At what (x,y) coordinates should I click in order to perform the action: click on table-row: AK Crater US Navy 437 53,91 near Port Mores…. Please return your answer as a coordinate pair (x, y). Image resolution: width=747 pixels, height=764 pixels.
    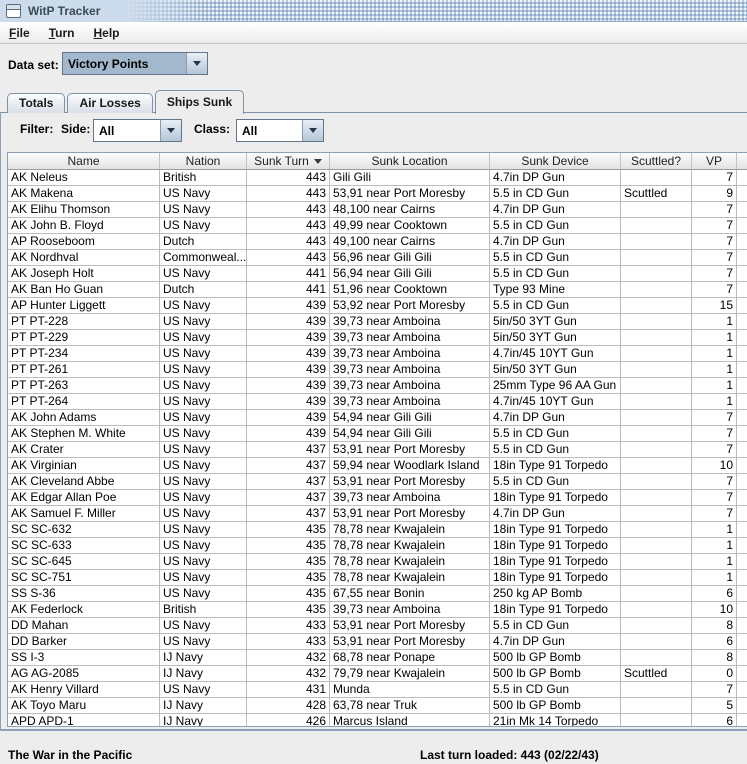
    Looking at the image, I should click on (377, 450).